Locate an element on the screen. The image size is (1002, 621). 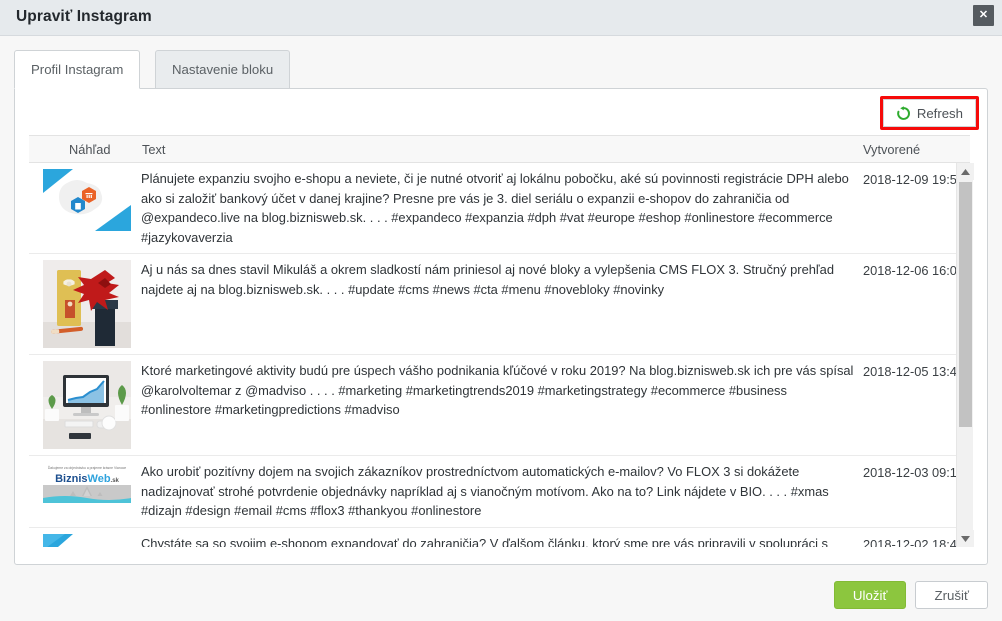
scrollbar-thumb is located at coordinates (965, 304).